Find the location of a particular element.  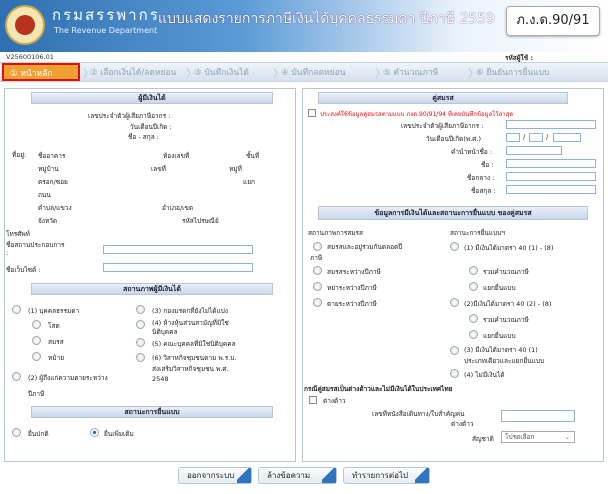

status-estate-label: (3) กองมรดกที่ยังไม่ได้แบ่ง is located at coordinates (190, 311).